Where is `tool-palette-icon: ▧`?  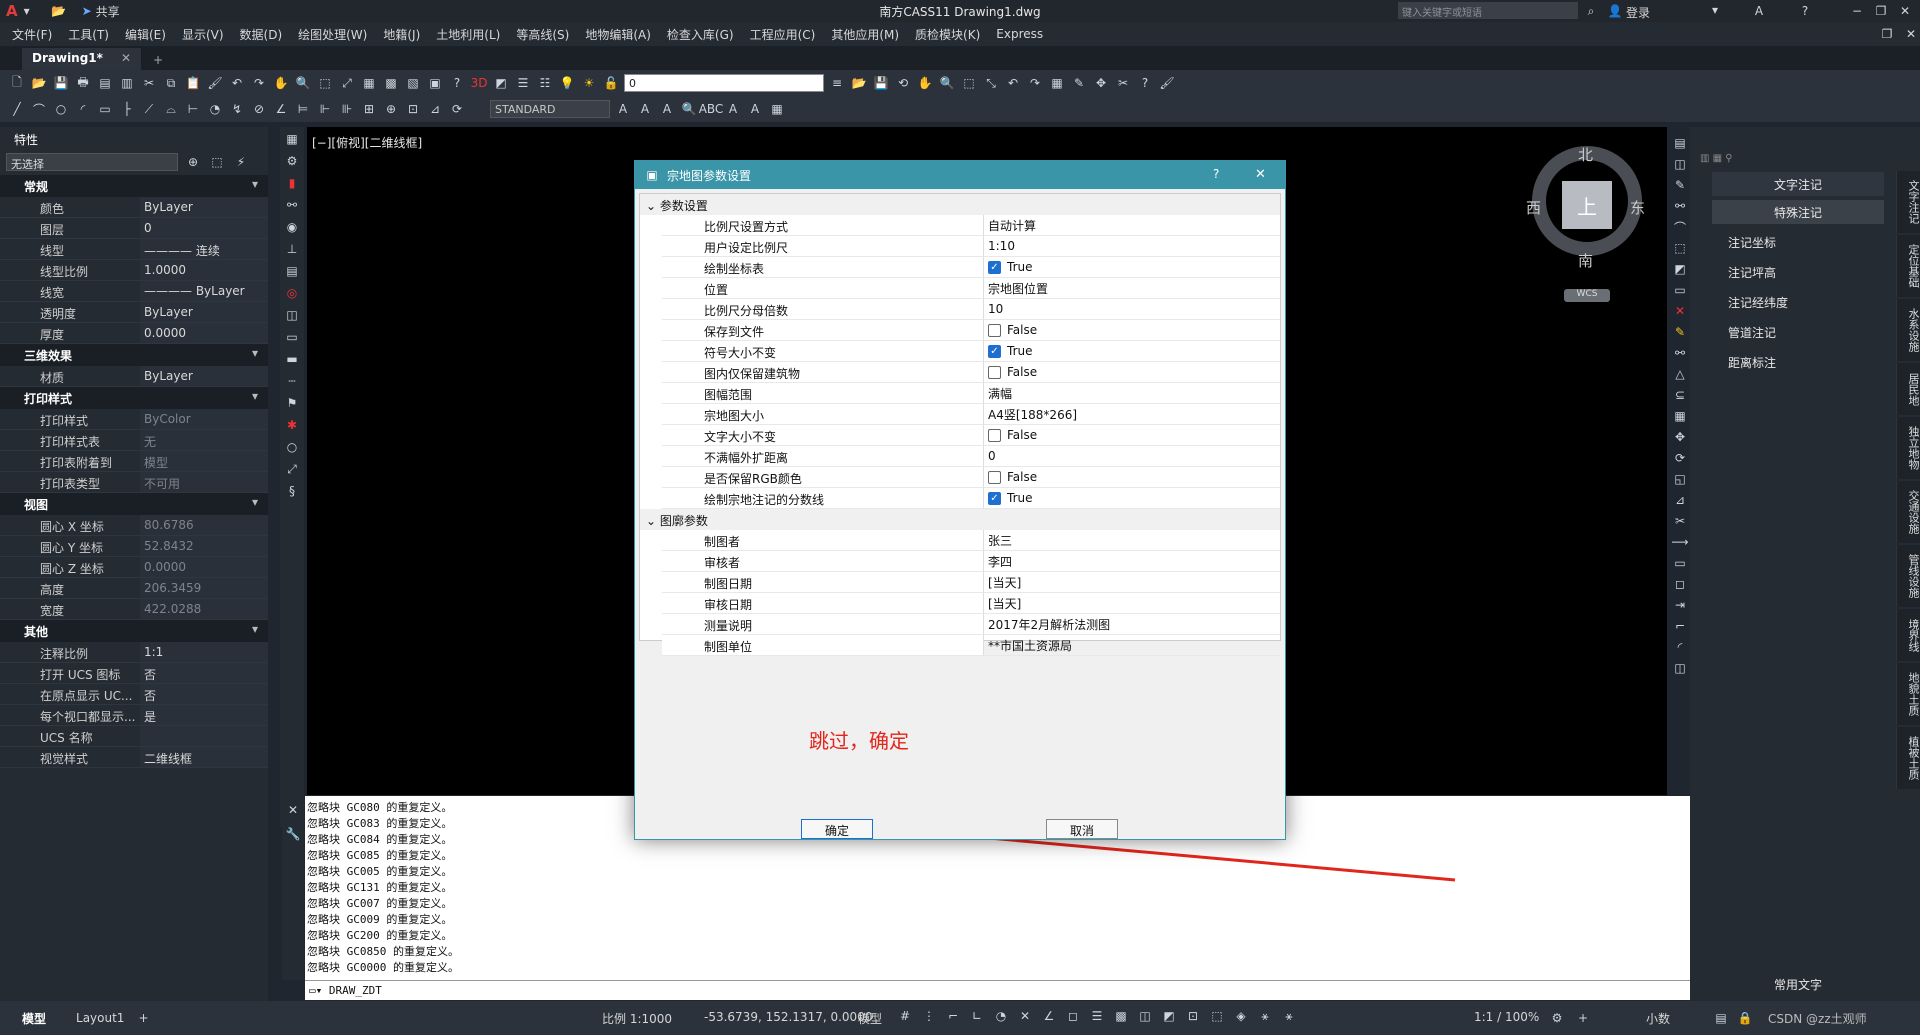
tool-palette-icon: ▧ is located at coordinates (413, 83).